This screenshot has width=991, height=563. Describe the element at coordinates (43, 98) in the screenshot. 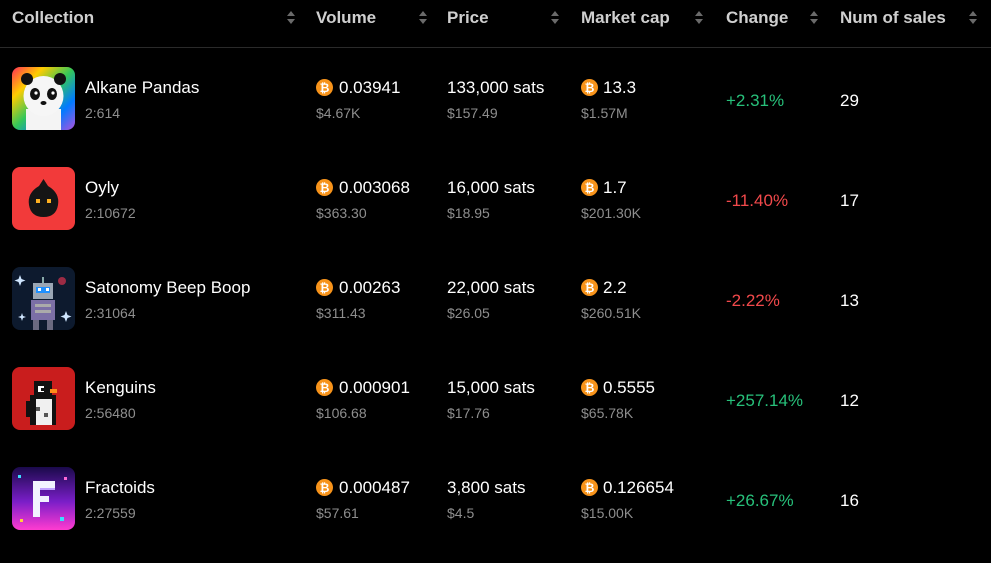

I see `panda-icon` at that location.